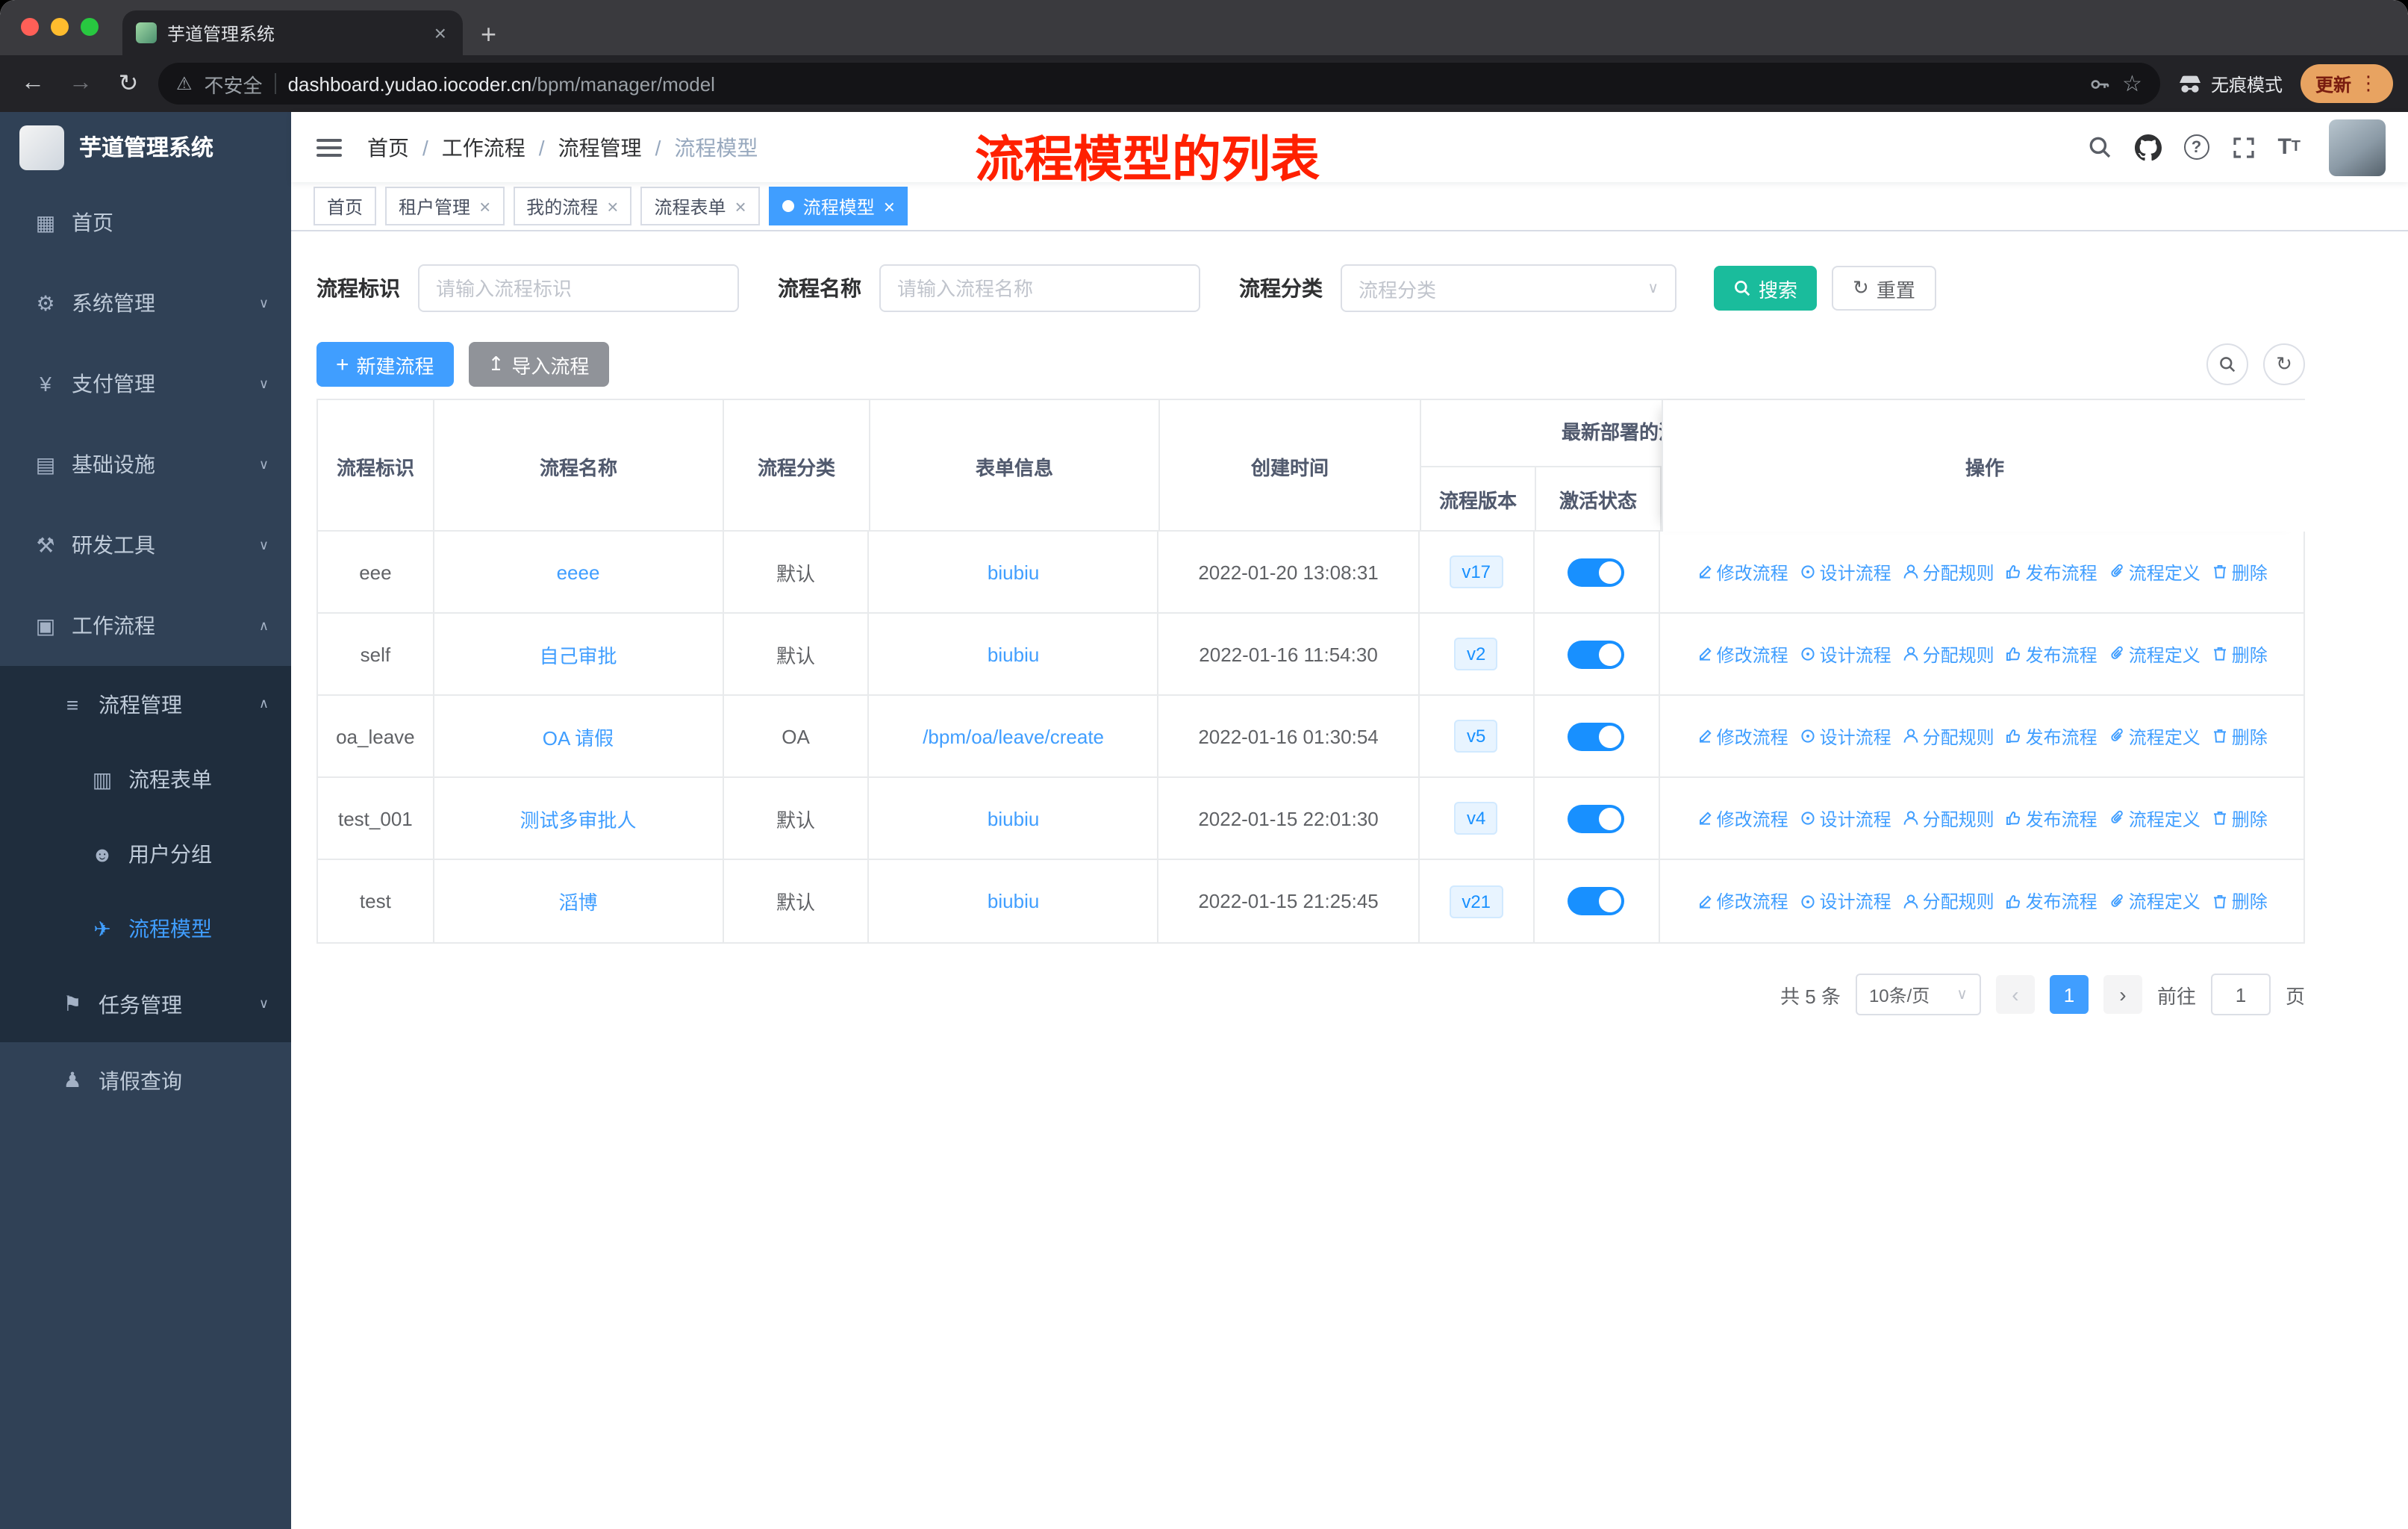  I want to click on zoom-window-button, so click(90, 27).